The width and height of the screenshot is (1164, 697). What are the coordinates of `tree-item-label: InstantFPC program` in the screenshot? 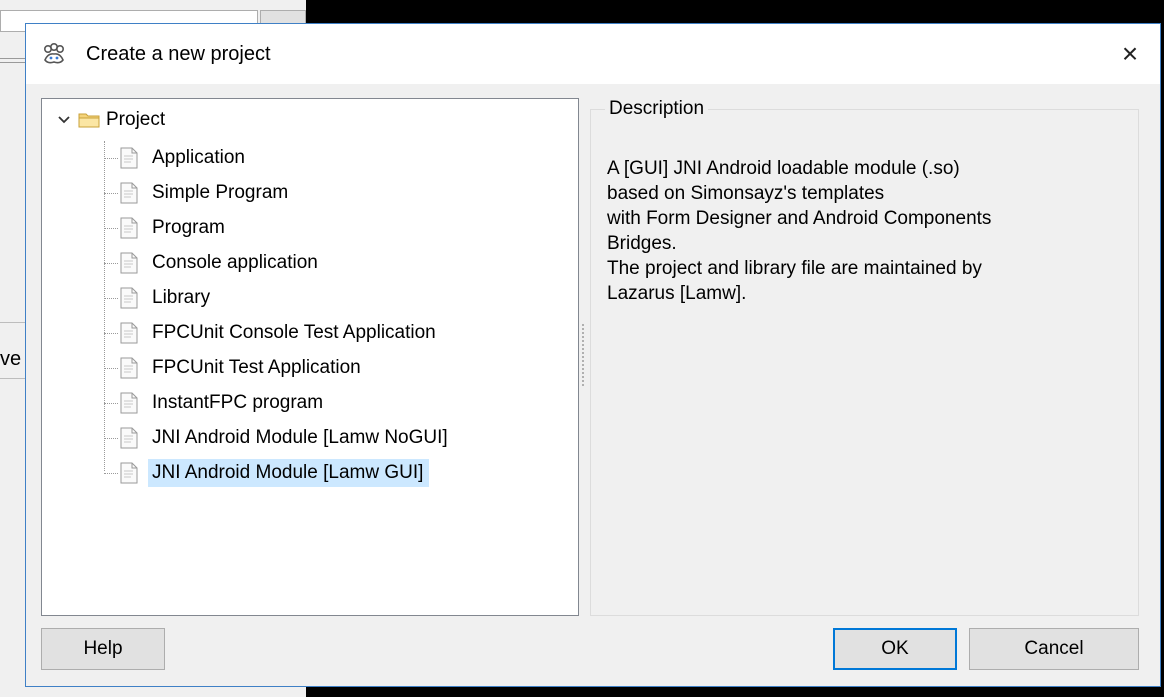 It's located at (238, 402).